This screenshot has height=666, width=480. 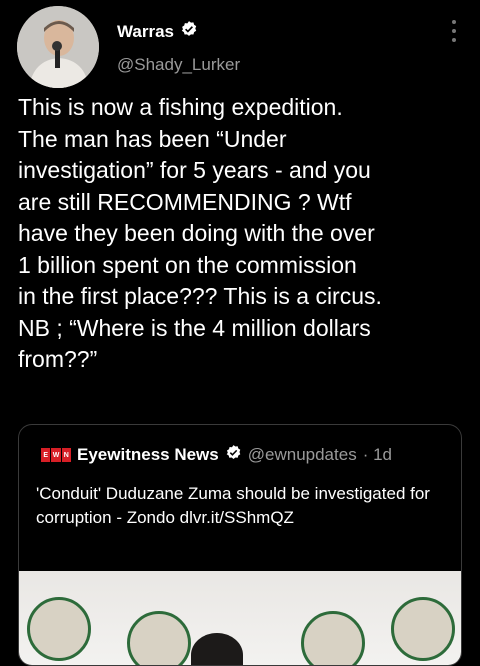 I want to click on person-head, so click(x=217, y=649).